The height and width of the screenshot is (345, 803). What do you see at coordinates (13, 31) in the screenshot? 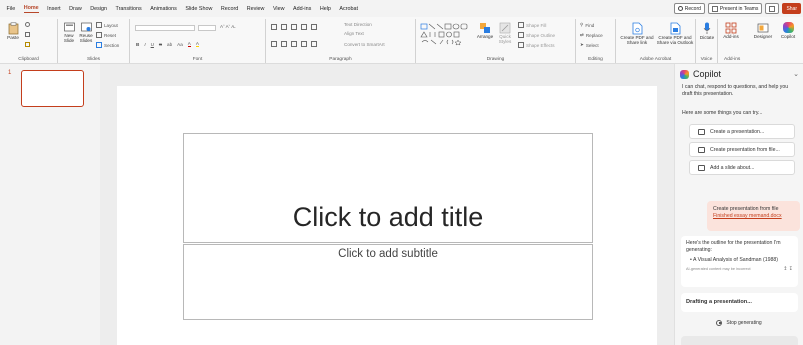
I see `paste-button: Paste` at bounding box center [13, 31].